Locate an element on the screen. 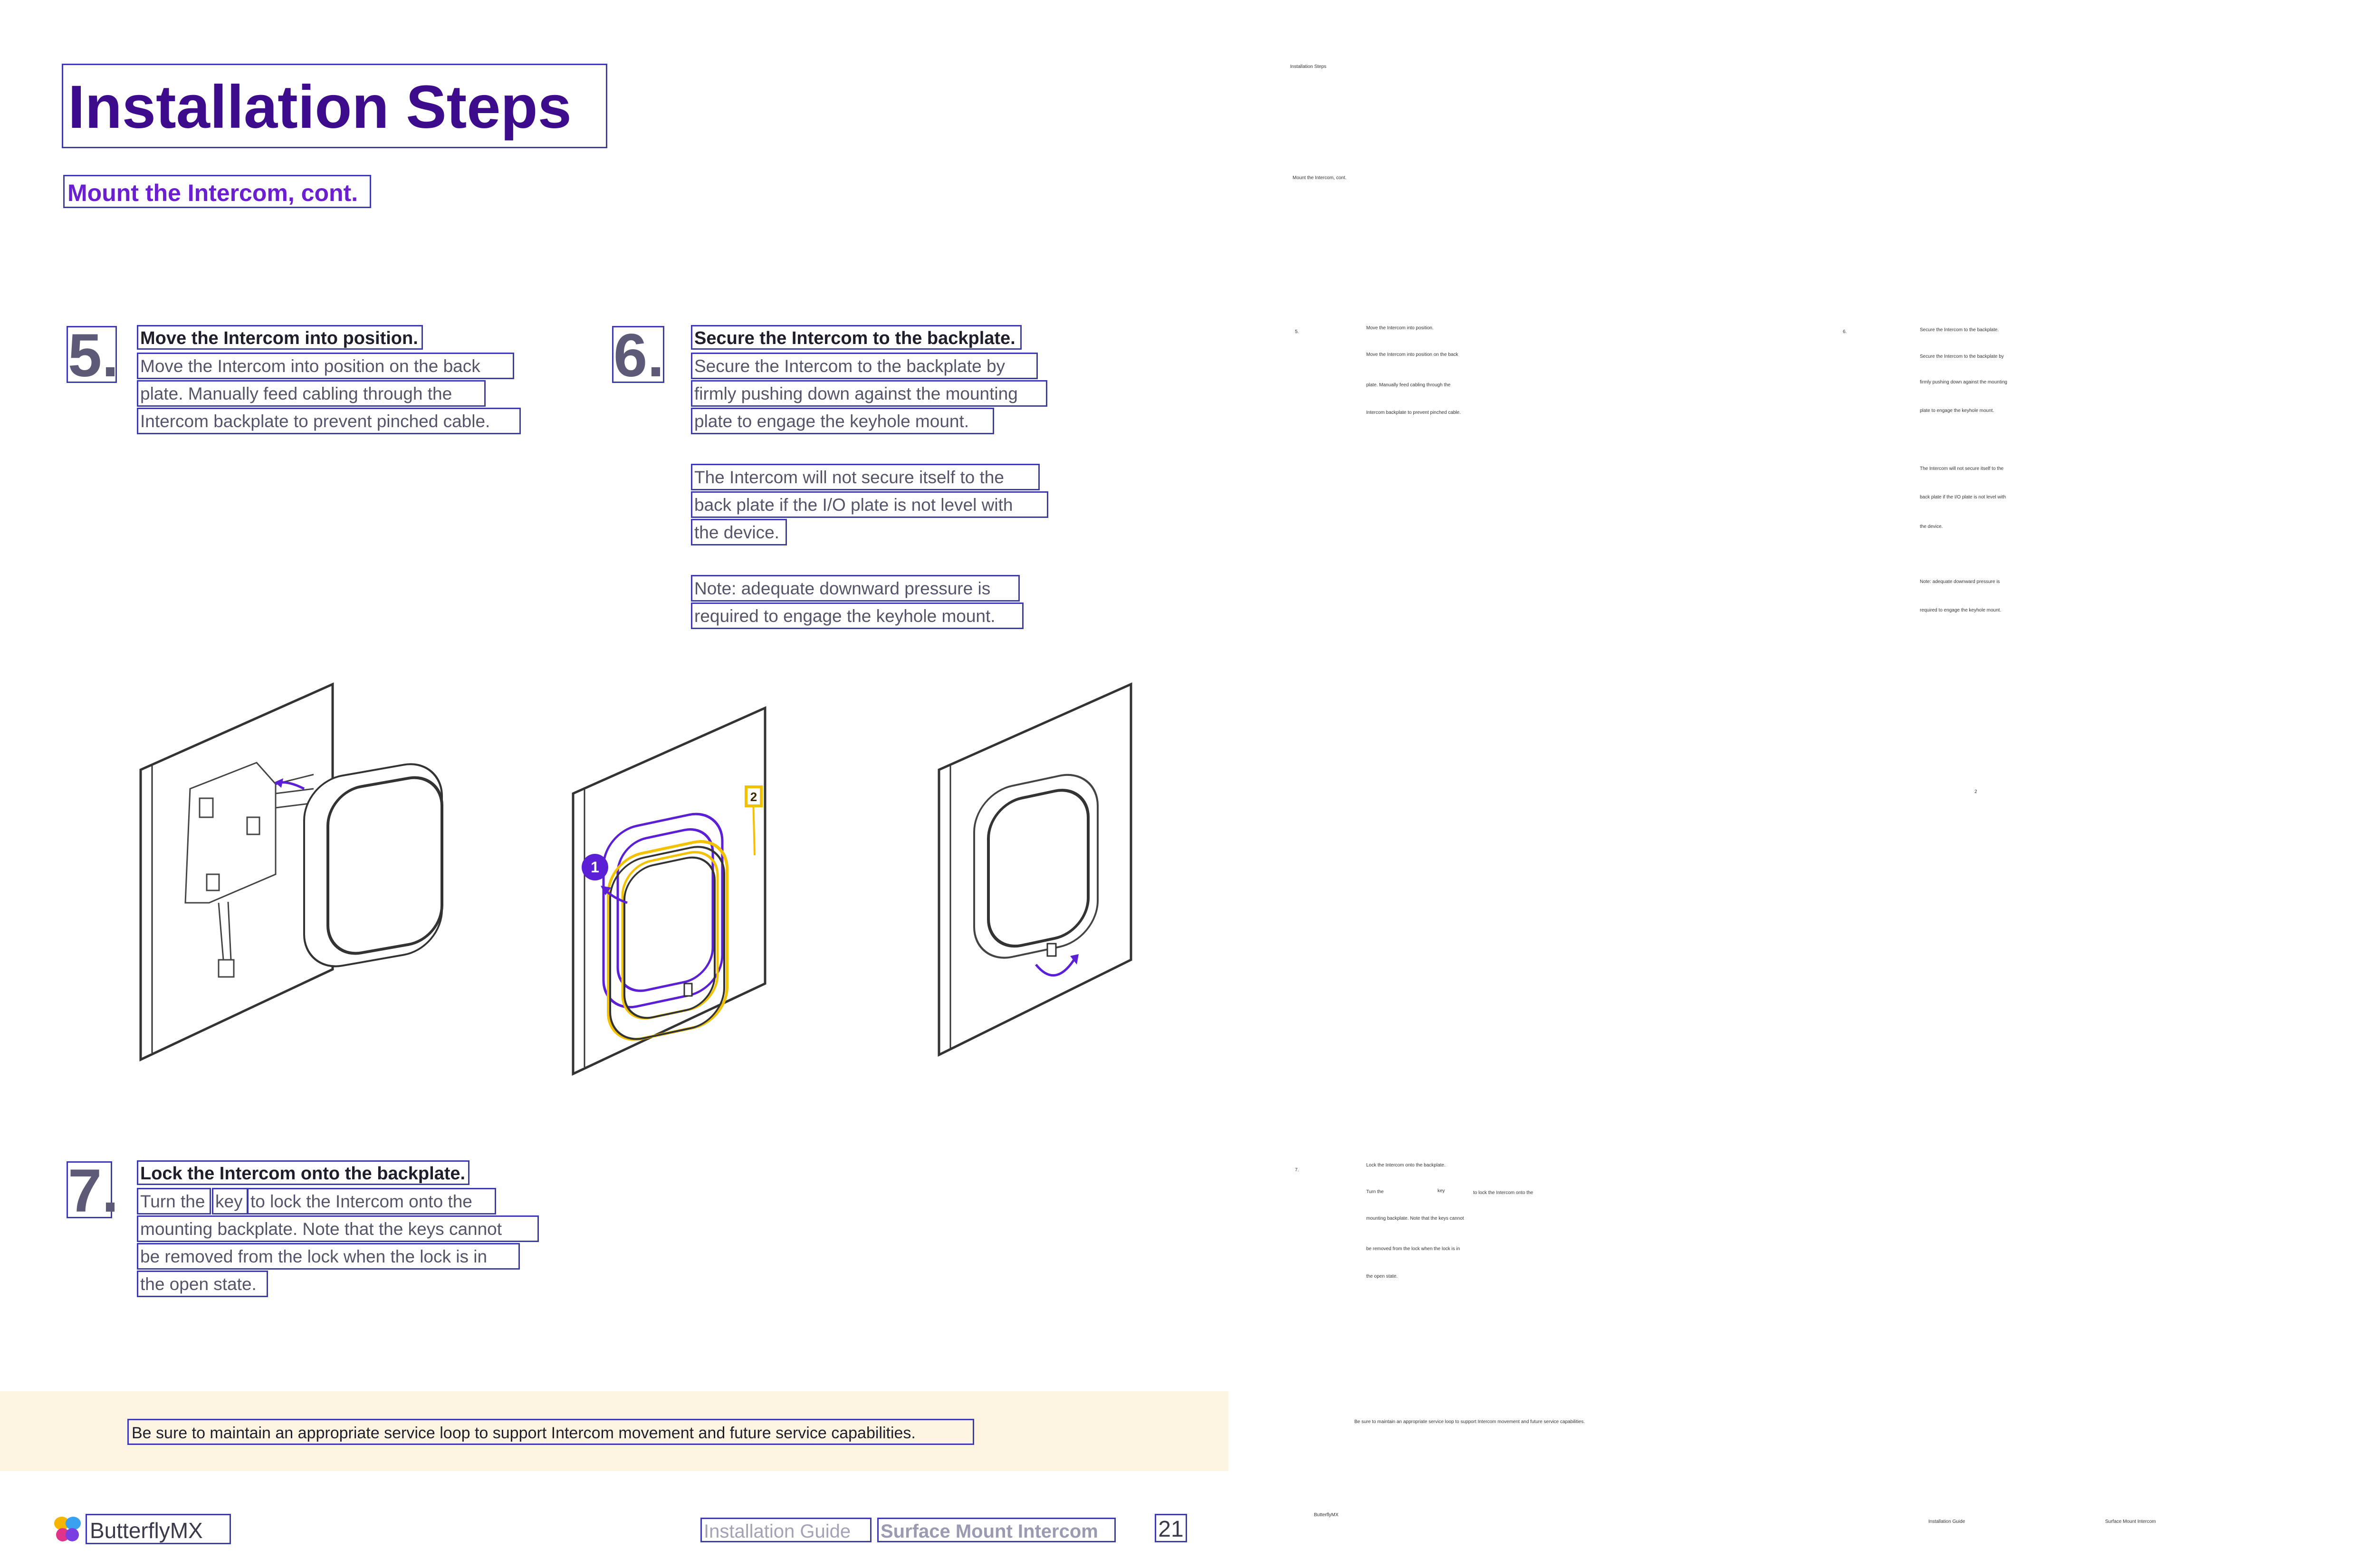 The image size is (2376, 1568). step-7-heading: Lock the Intercom onto the backplate. is located at coordinates (303, 1173).